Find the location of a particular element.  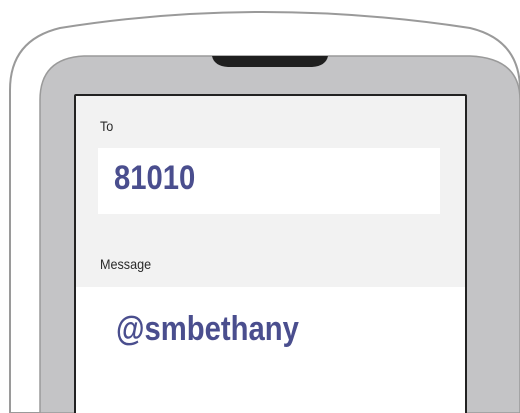

to-label: To is located at coordinates (107, 126).